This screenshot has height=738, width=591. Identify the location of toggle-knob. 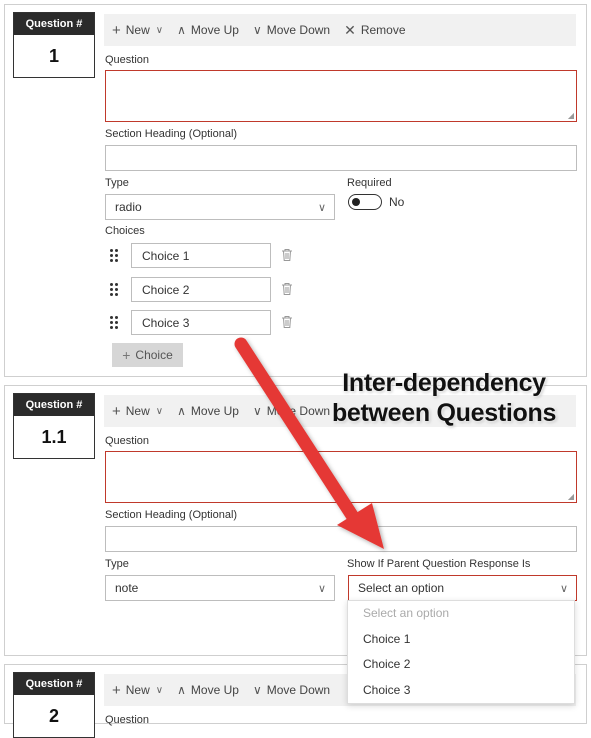
(356, 202).